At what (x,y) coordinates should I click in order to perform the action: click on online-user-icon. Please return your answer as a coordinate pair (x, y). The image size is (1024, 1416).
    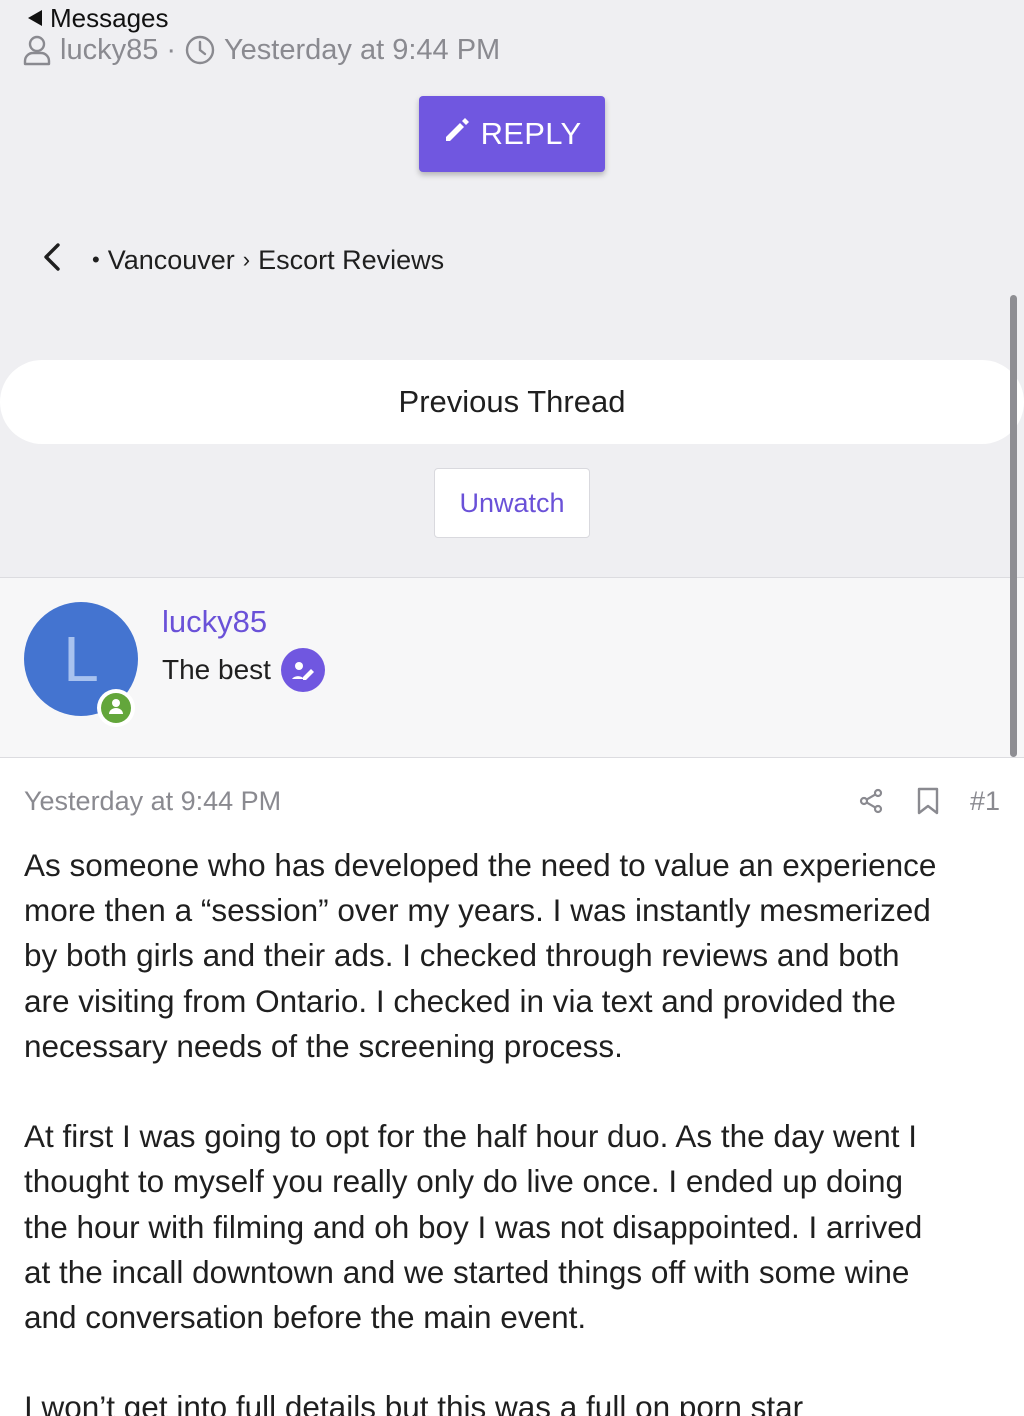
    Looking at the image, I should click on (116, 708).